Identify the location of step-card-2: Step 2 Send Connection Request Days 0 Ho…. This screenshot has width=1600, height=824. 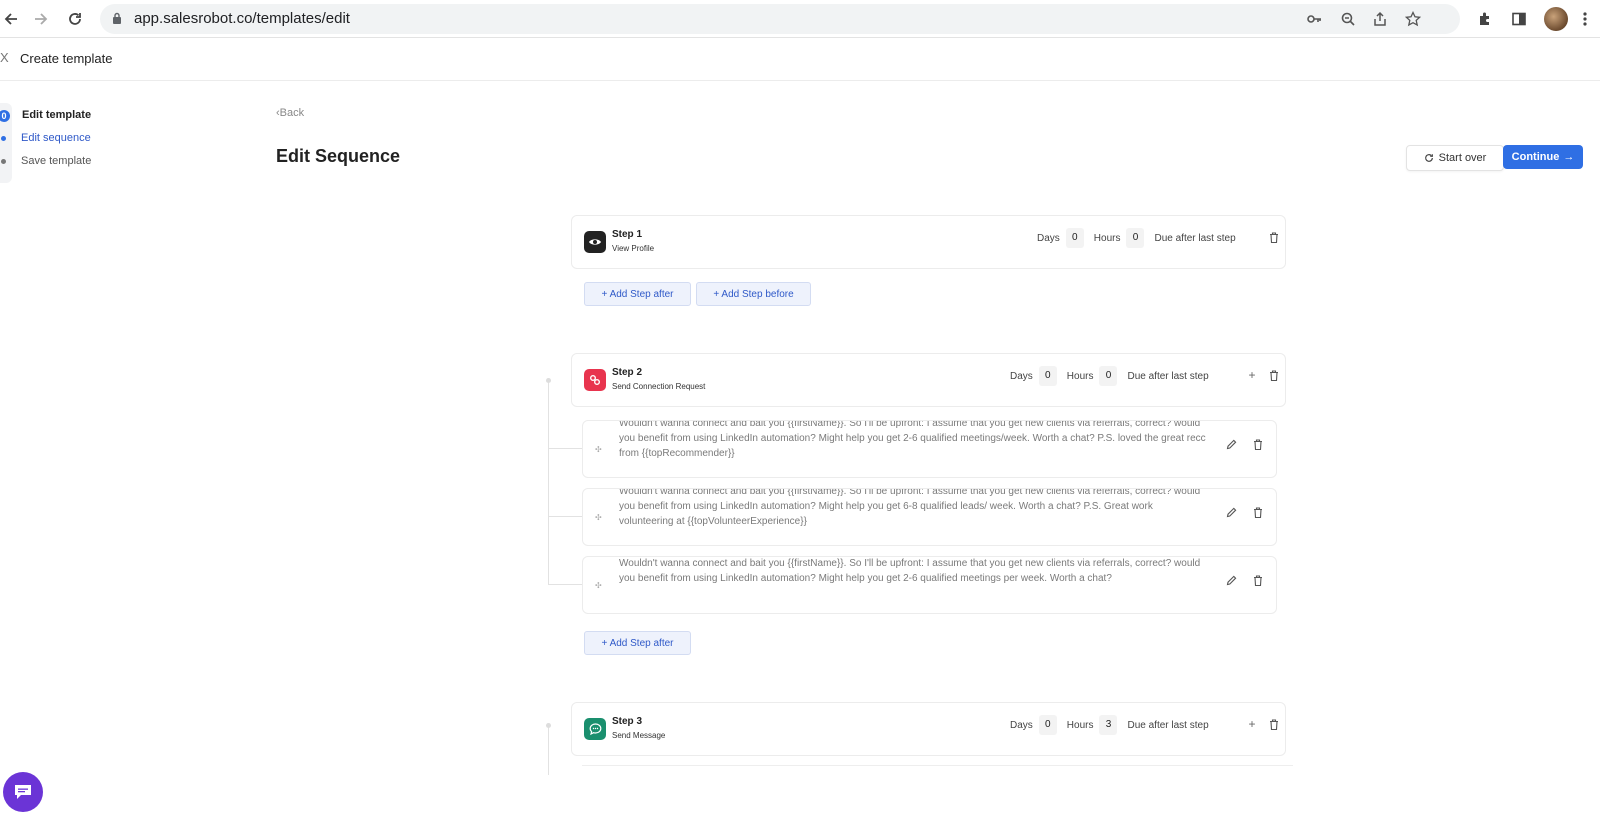
(928, 380).